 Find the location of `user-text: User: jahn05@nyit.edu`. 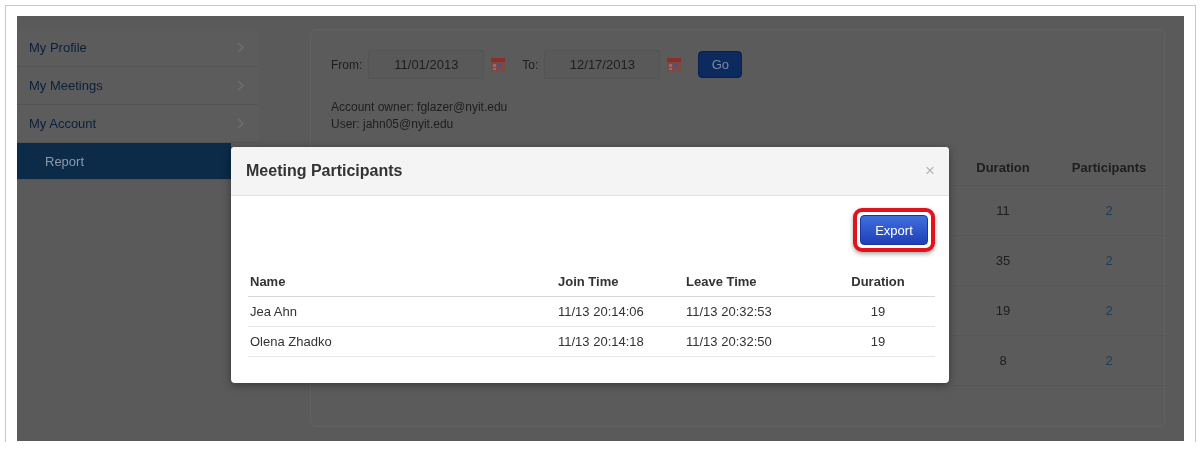

user-text: User: jahn05@nyit.edu is located at coordinates (393, 124).